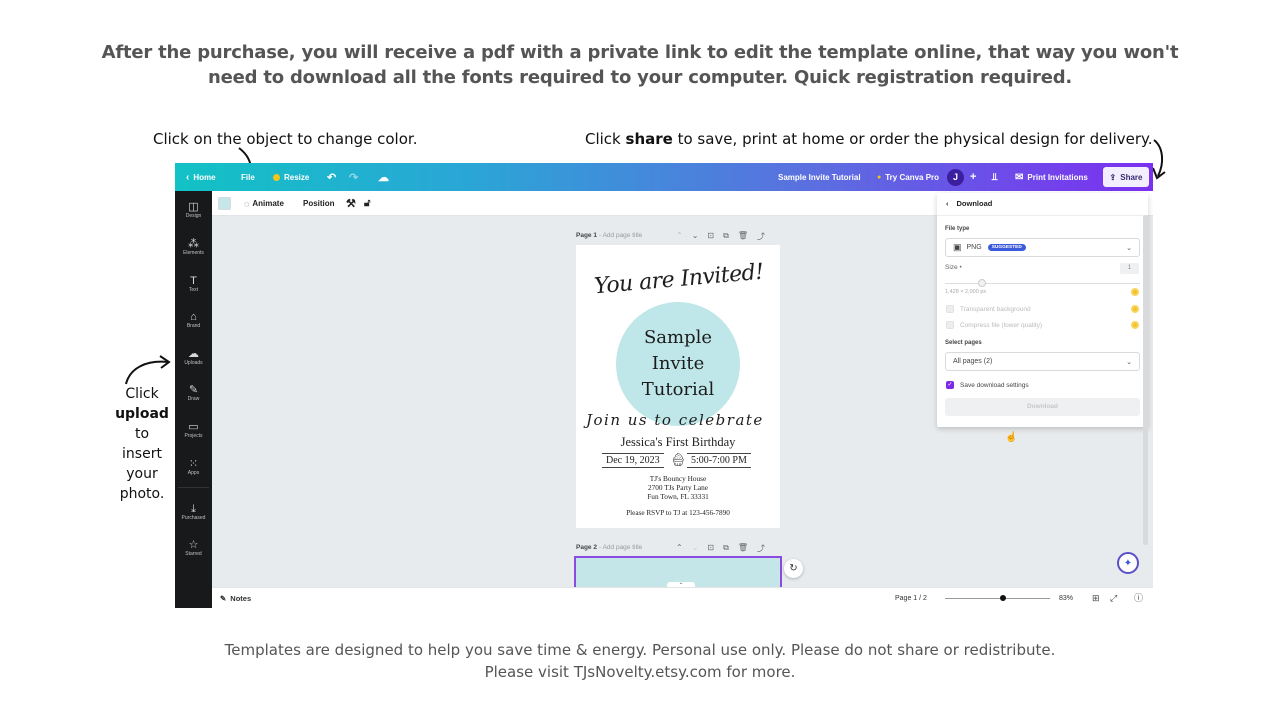 Image resolution: width=1280 pixels, height=720 pixels. I want to click on invite-join-text: Join us to celebrate, so click(675, 420).